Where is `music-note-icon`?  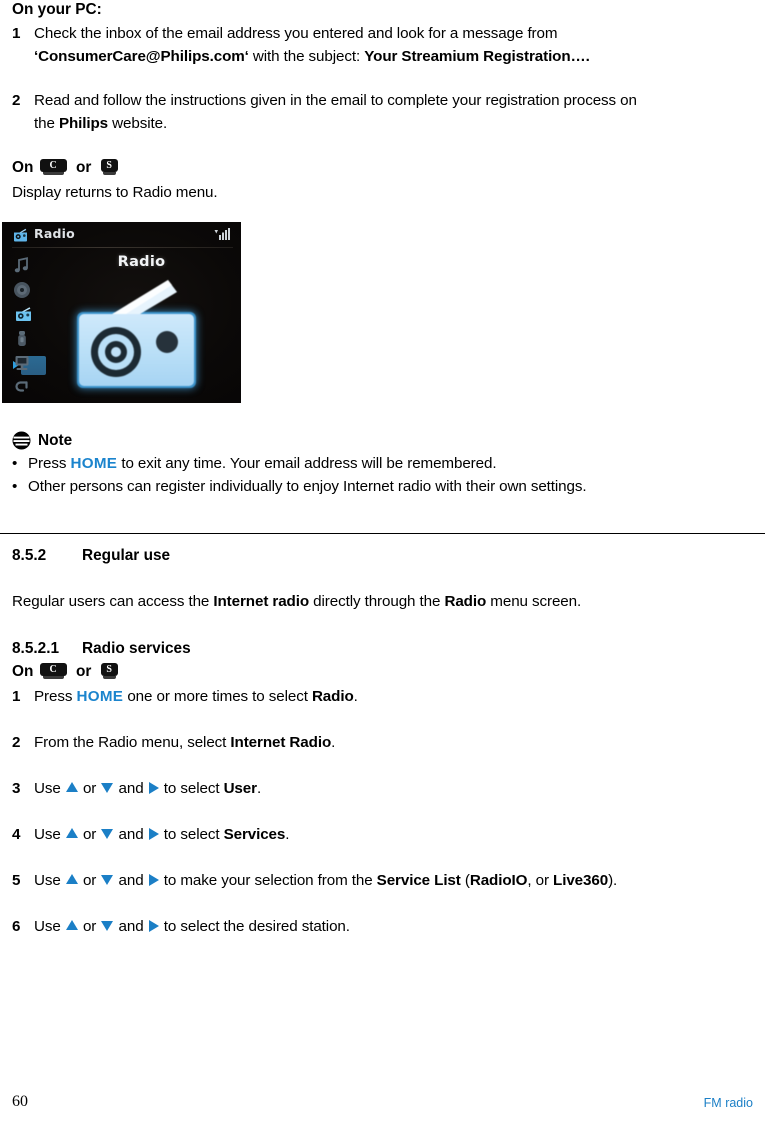 music-note-icon is located at coordinates (22, 267).